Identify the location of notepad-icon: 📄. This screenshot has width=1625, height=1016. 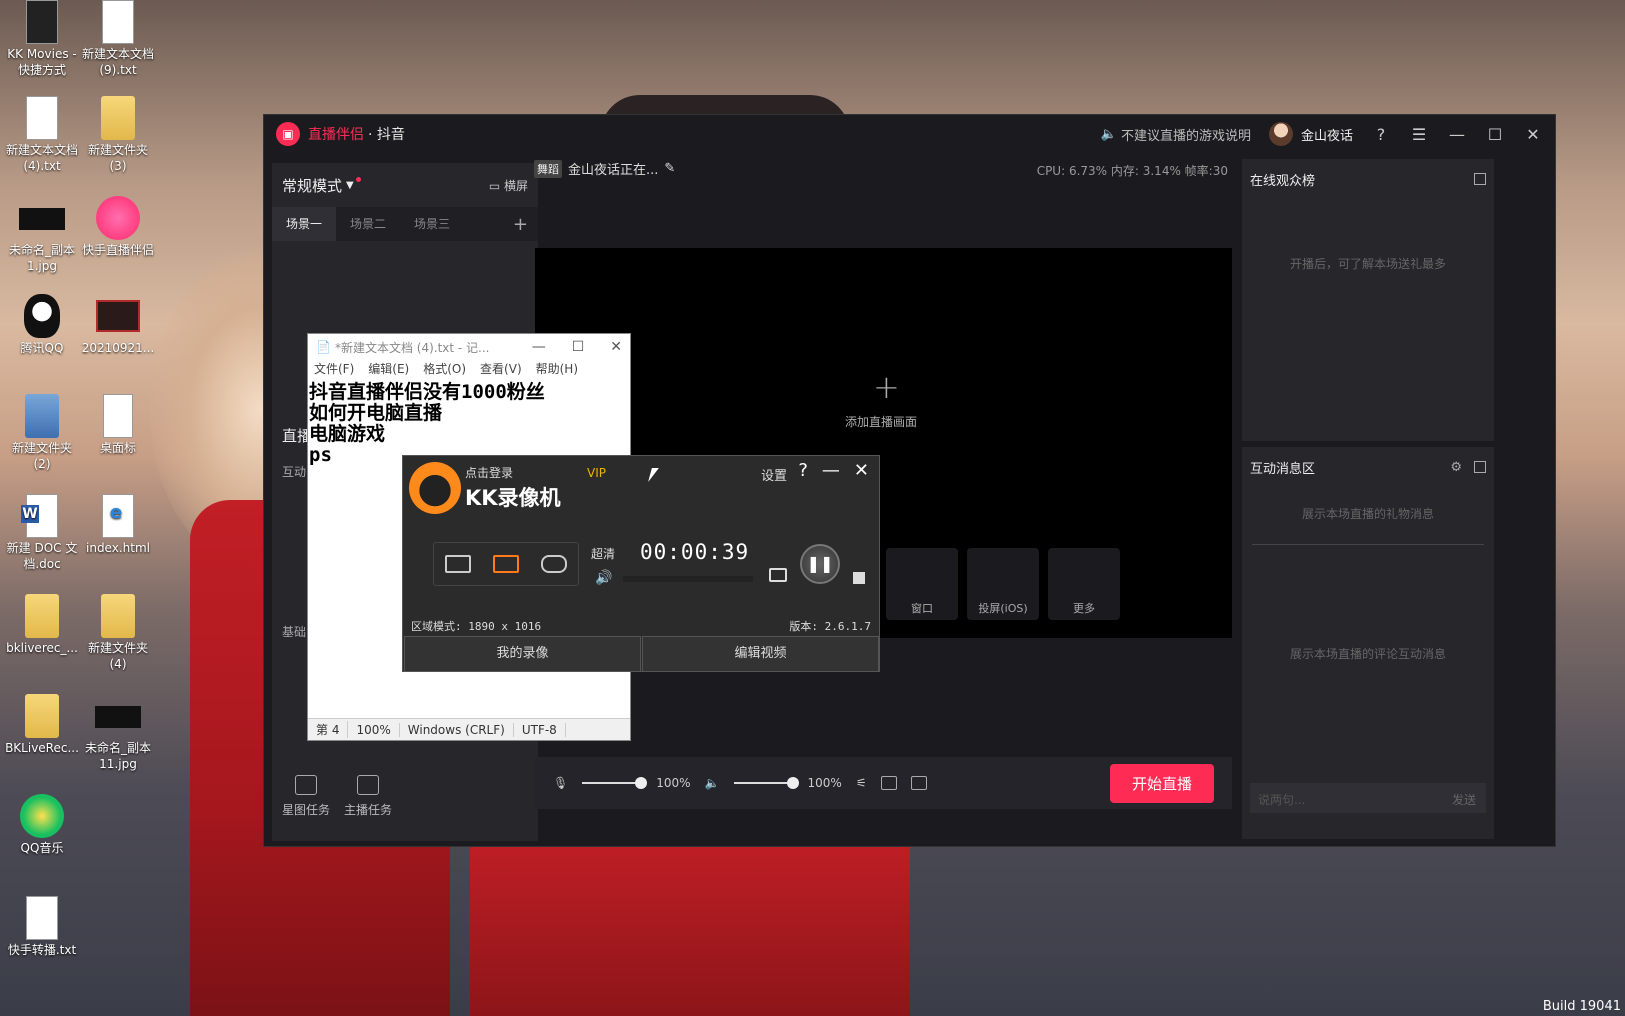
(323, 347).